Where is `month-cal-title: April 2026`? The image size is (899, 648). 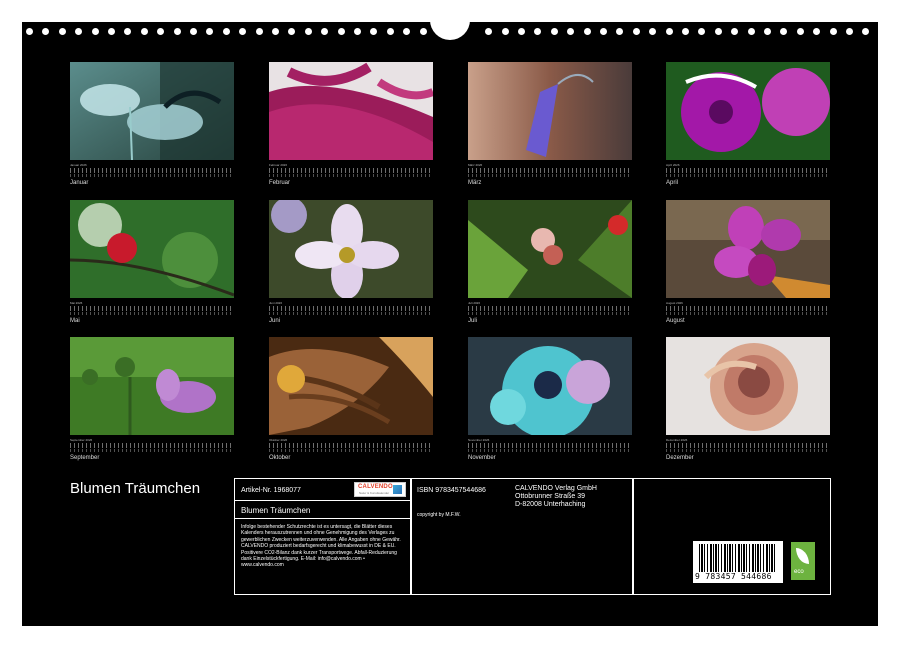
month-cal-title: April 2026 is located at coordinates (748, 165).